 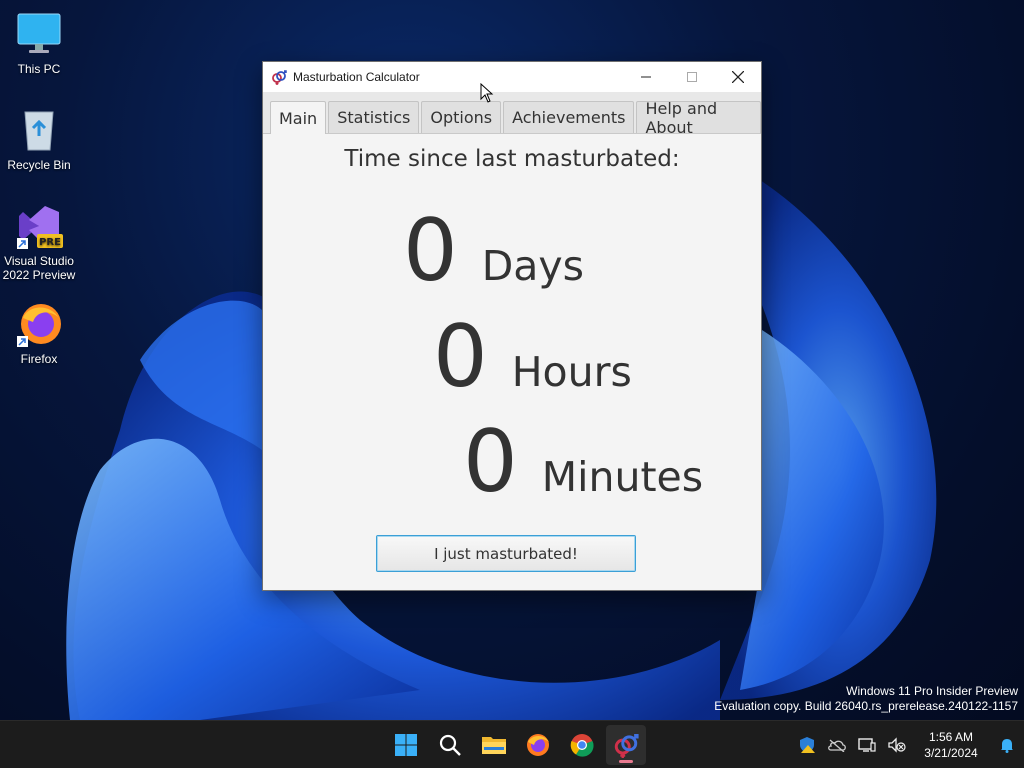 What do you see at coordinates (39, 34) in the screenshot?
I see `monitor-icon` at bounding box center [39, 34].